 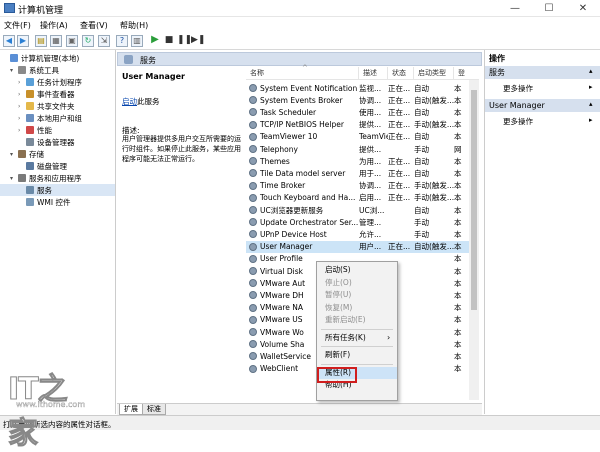 What do you see at coordinates (549, 8) in the screenshot?
I see `maximize-button: ☐` at bounding box center [549, 8].